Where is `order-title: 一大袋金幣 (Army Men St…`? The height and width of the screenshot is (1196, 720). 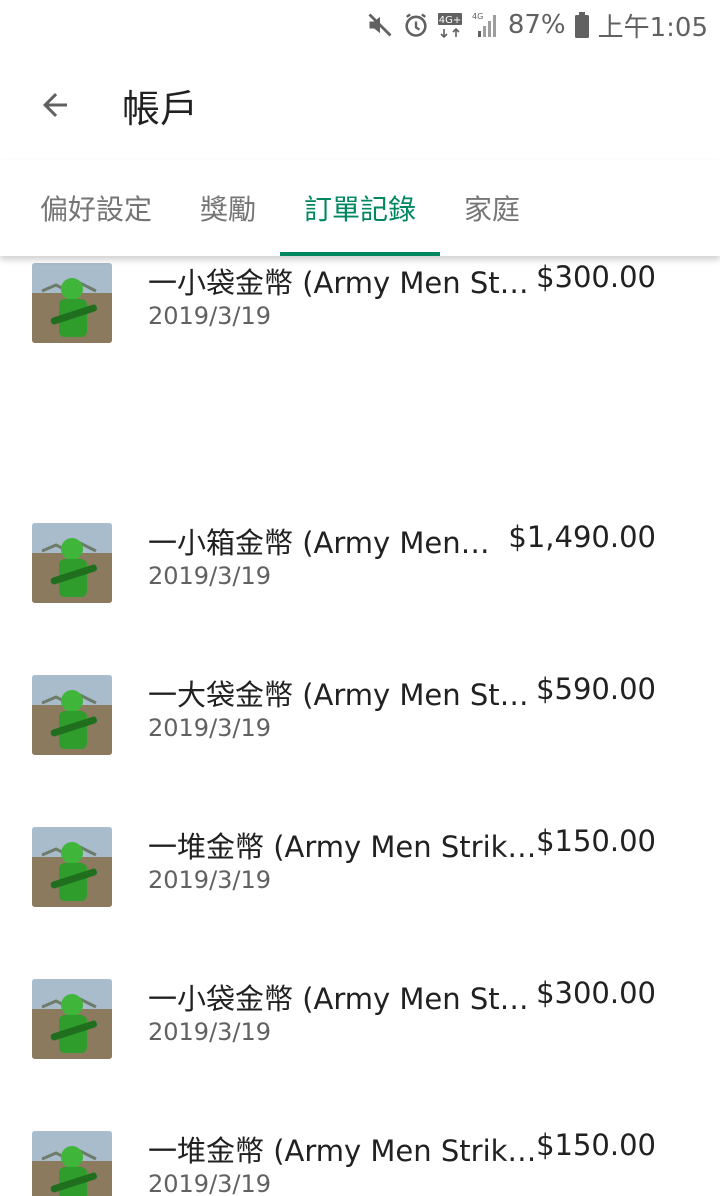
order-title: 一大袋金幣 (Army Men St… is located at coordinates (338, 695).